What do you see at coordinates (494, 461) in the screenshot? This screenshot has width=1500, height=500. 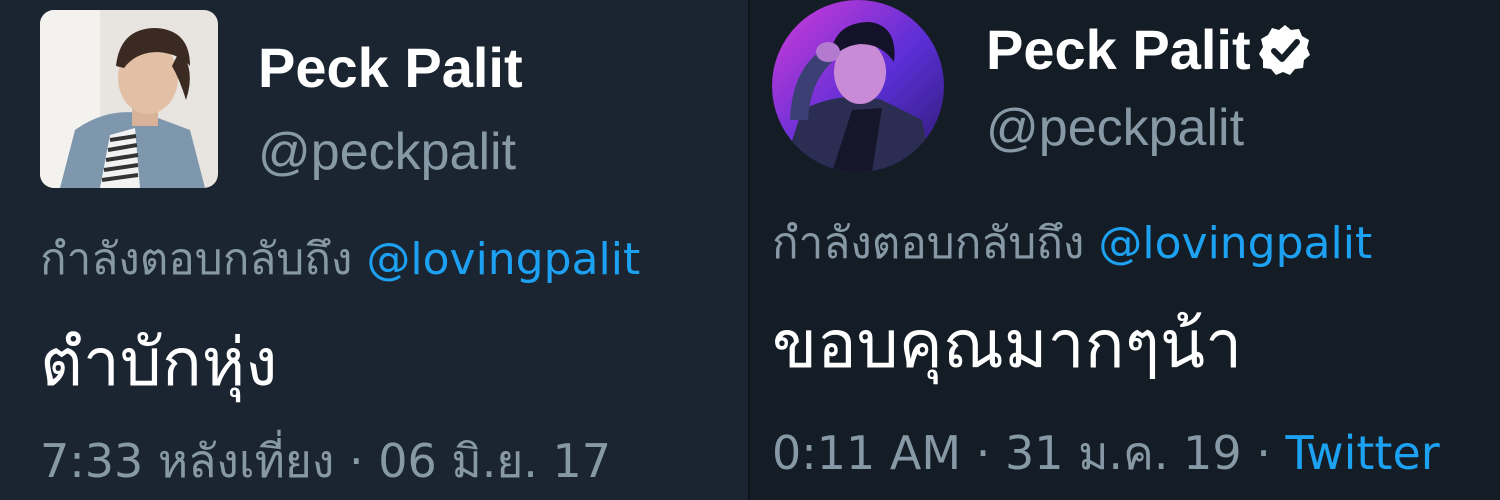 I see `tweet-date-left: 06 มิ.ย. 17` at bounding box center [494, 461].